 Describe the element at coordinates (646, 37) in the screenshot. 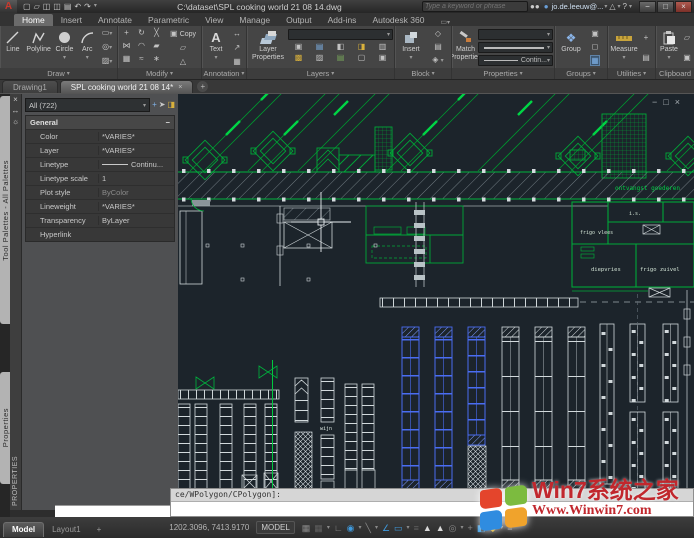

I see `id-point-icon: +` at that location.